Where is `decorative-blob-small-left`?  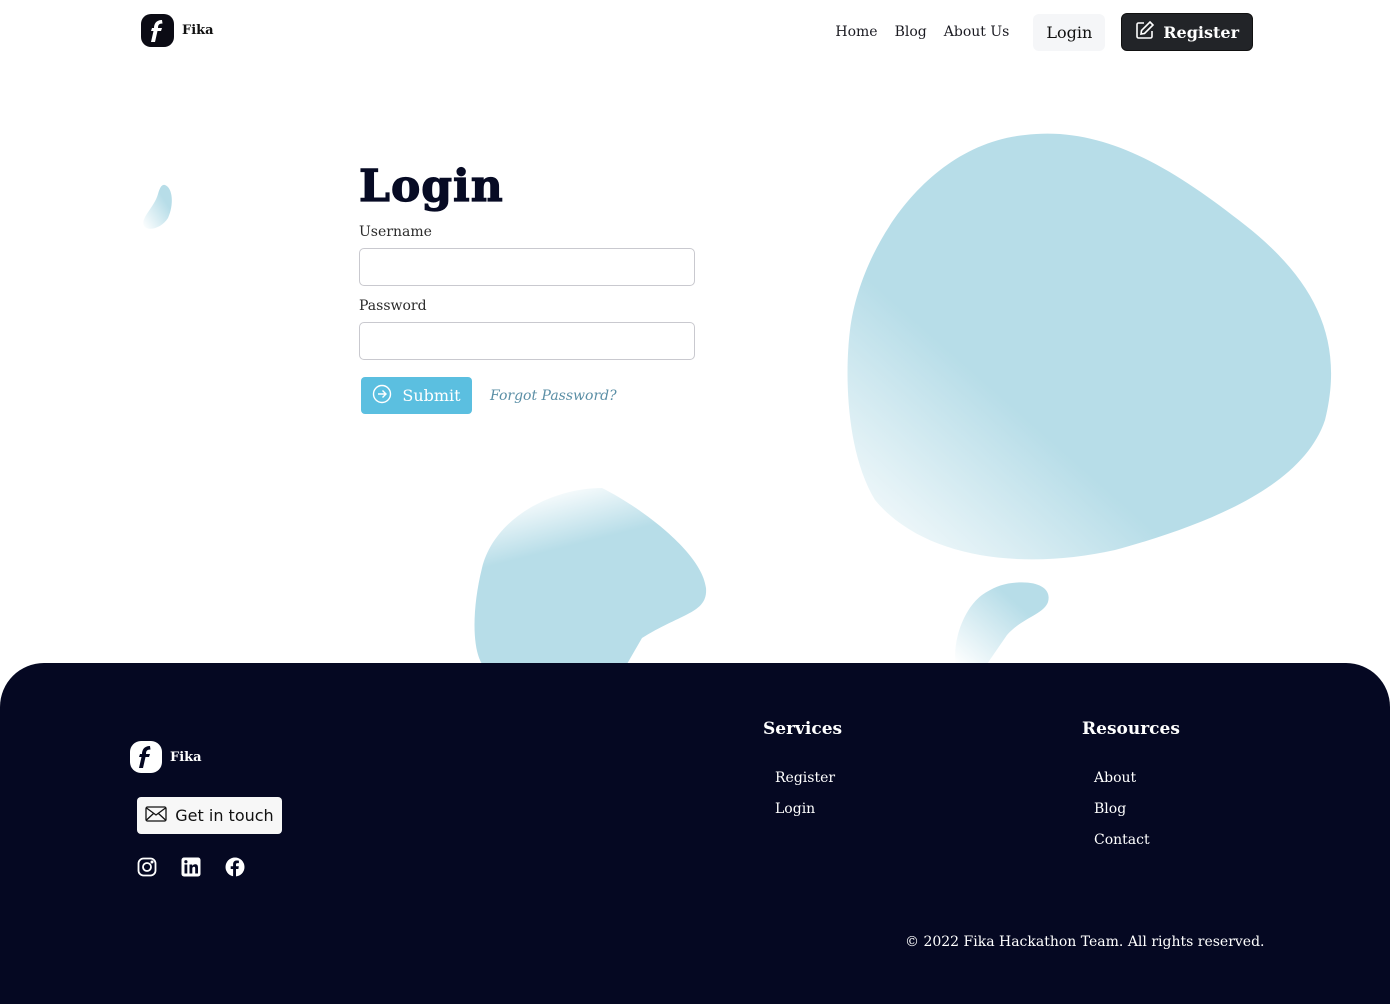 decorative-blob-small-left is located at coordinates (157, 206).